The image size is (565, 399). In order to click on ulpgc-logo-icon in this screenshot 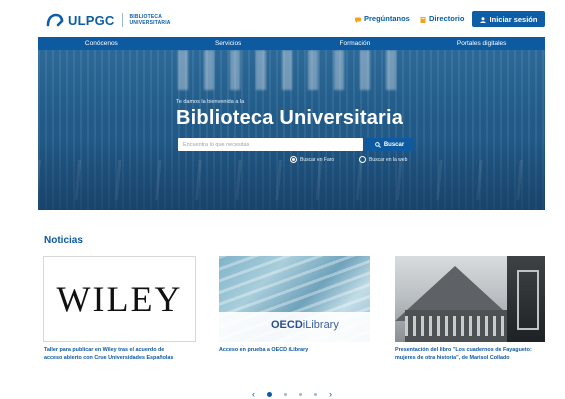, I will do `click(55, 20)`.